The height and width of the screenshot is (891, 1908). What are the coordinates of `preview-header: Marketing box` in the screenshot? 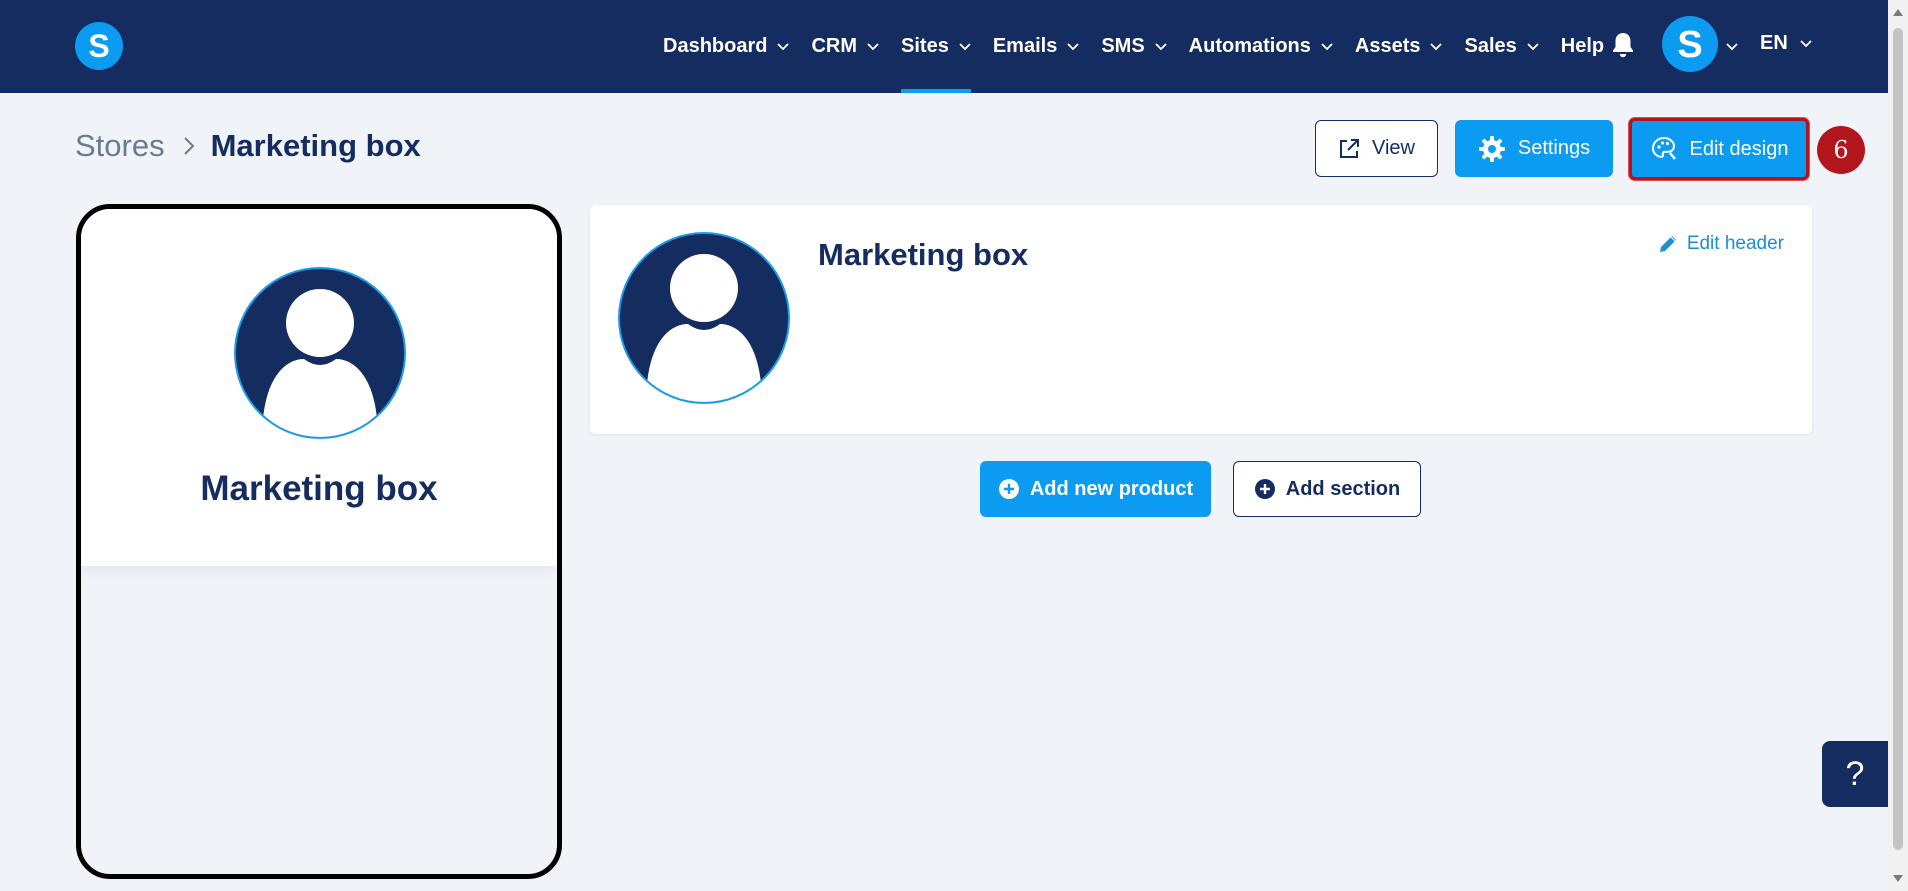 It's located at (319, 387).